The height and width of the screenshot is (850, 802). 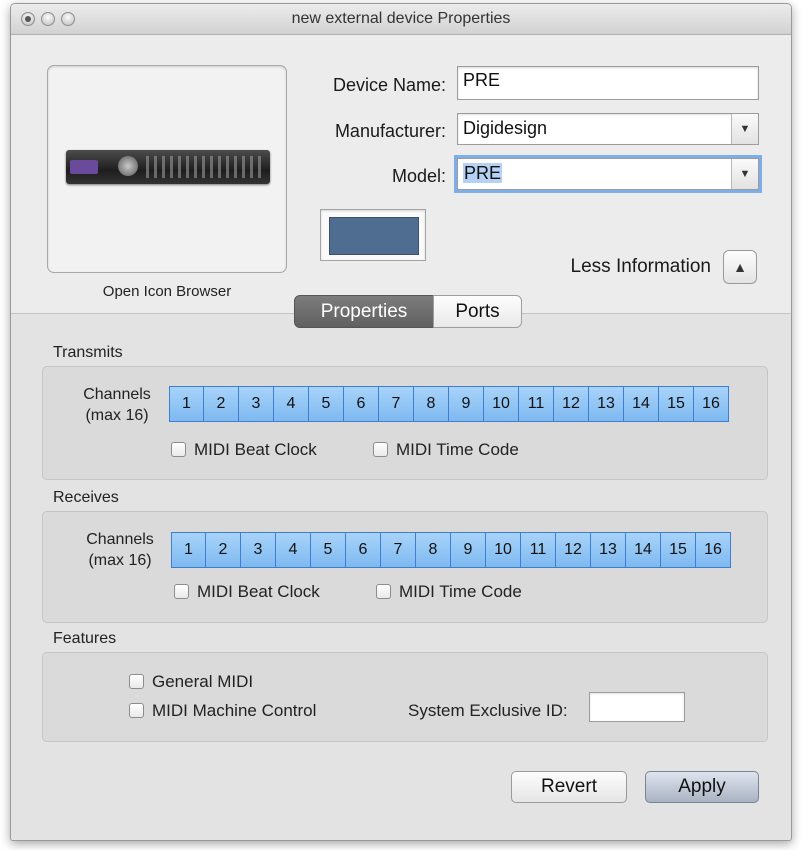 I want to click on receives-channel-selector: 1 2 3 4 5 6 7 8 9 10 11 12 13 14 15 16, so click(x=451, y=550).